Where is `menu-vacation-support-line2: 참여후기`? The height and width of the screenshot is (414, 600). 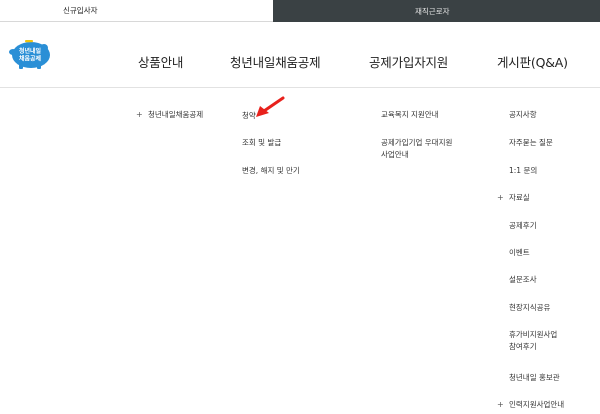
menu-vacation-support-line2: 참여후기 is located at coordinates (523, 346).